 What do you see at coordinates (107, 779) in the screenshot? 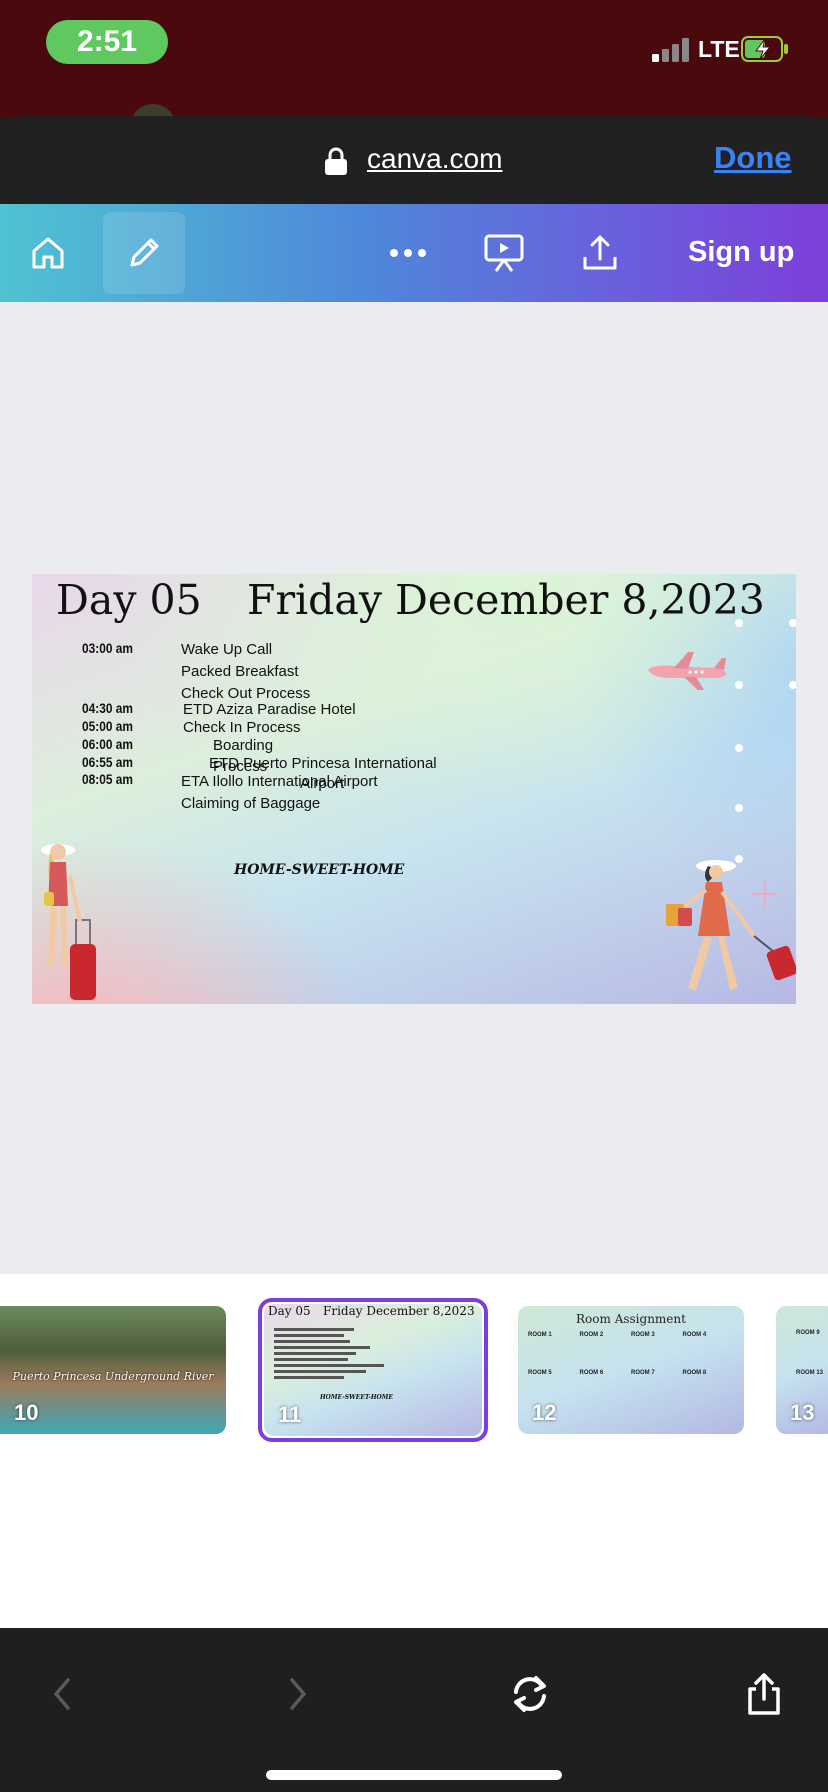
I see `schedule-time: 08:05 am` at bounding box center [107, 779].